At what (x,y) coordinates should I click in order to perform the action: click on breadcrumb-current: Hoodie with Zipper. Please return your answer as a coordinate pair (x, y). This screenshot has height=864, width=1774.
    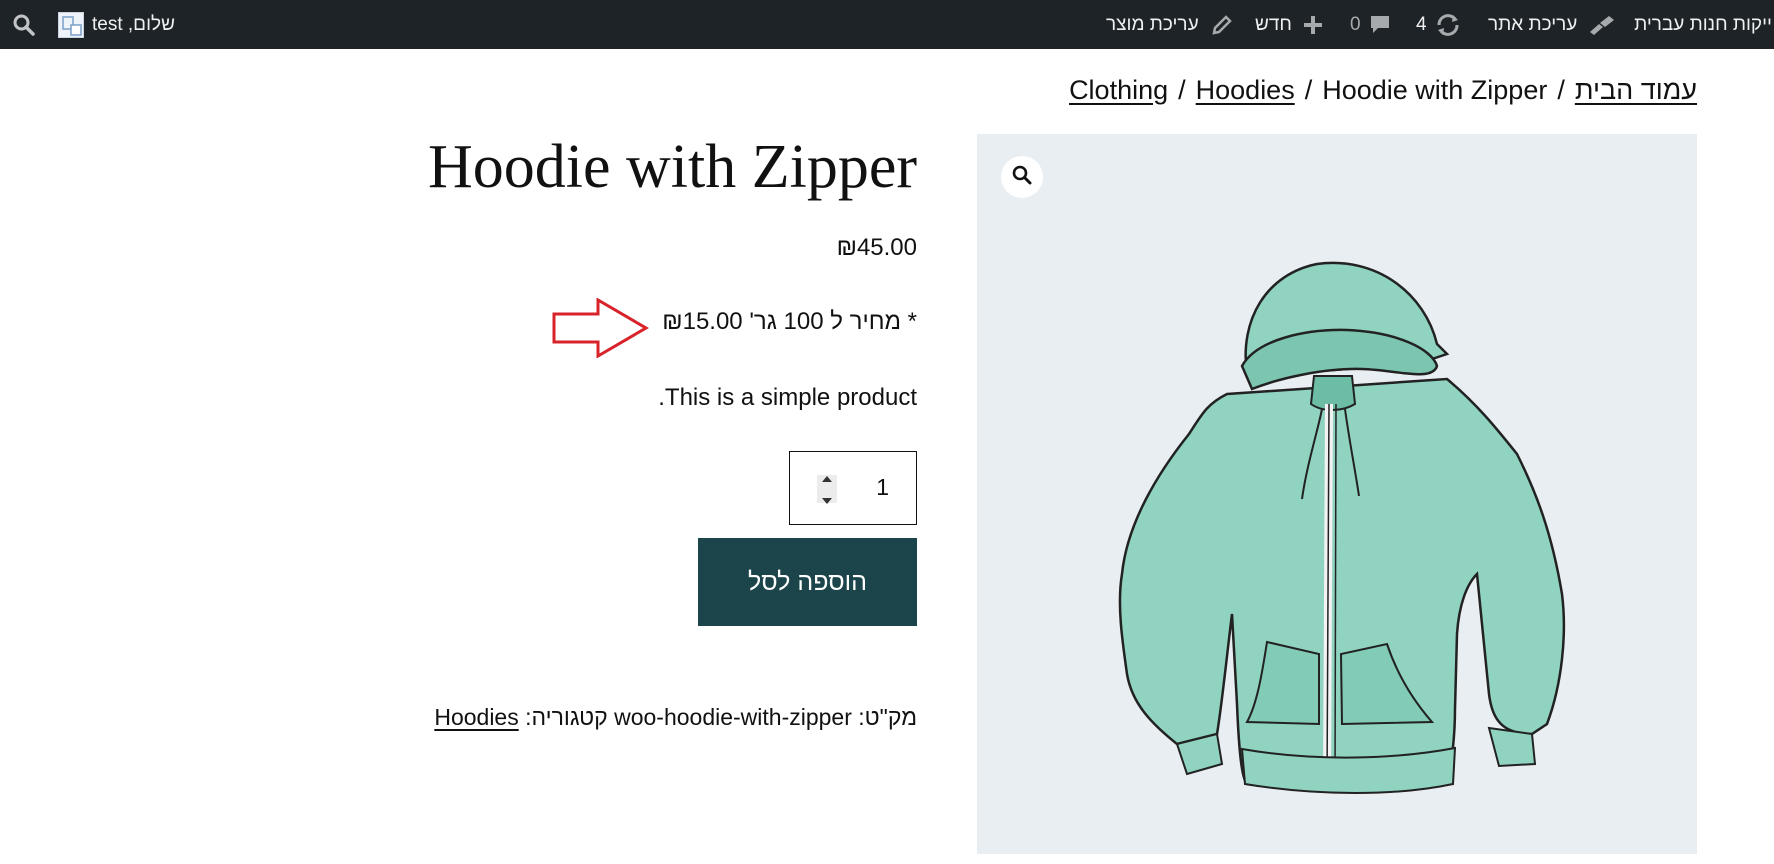
    Looking at the image, I should click on (1435, 89).